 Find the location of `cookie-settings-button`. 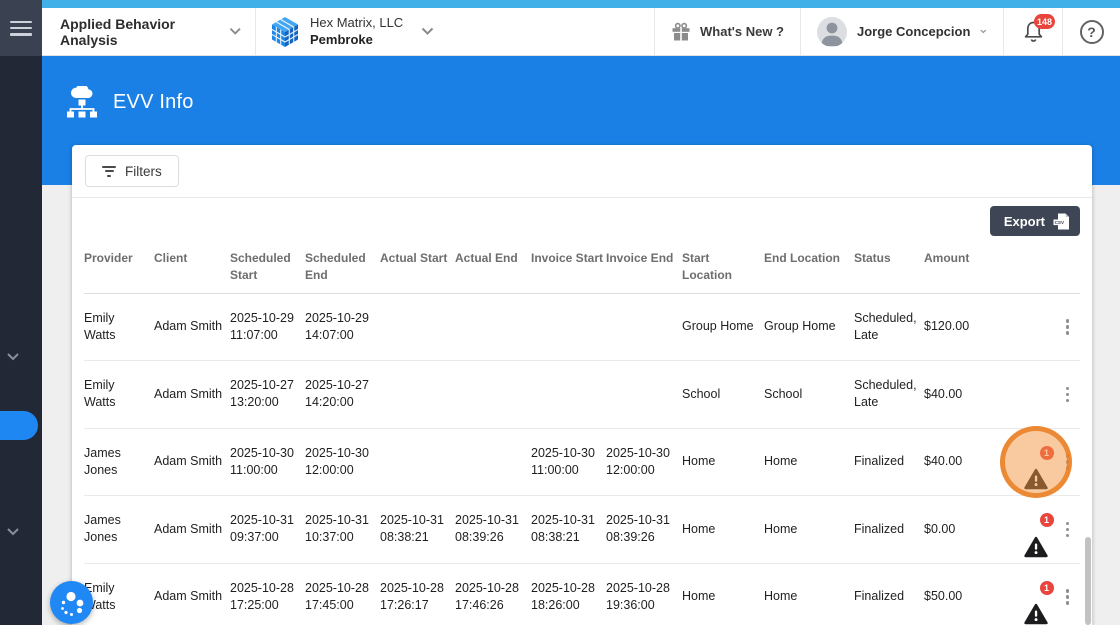

cookie-settings-button is located at coordinates (71, 602).